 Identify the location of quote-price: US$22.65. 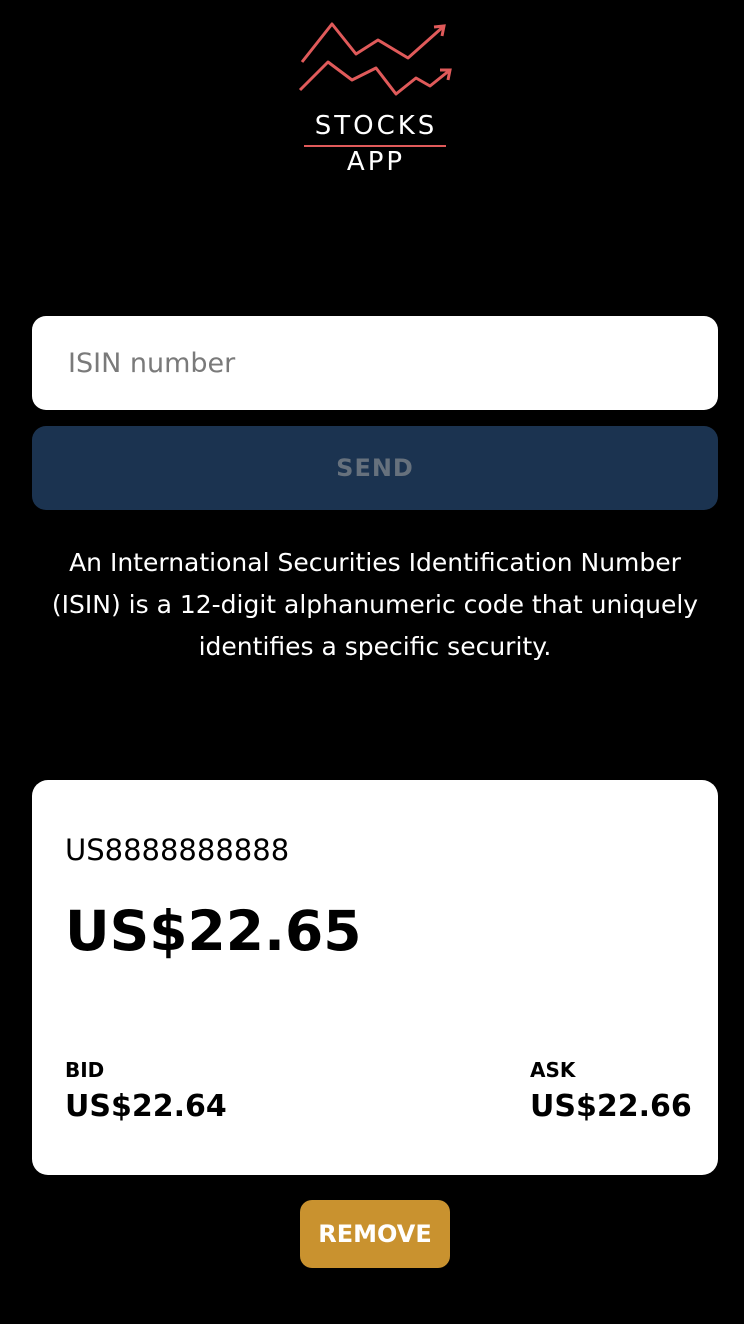
(213, 931).